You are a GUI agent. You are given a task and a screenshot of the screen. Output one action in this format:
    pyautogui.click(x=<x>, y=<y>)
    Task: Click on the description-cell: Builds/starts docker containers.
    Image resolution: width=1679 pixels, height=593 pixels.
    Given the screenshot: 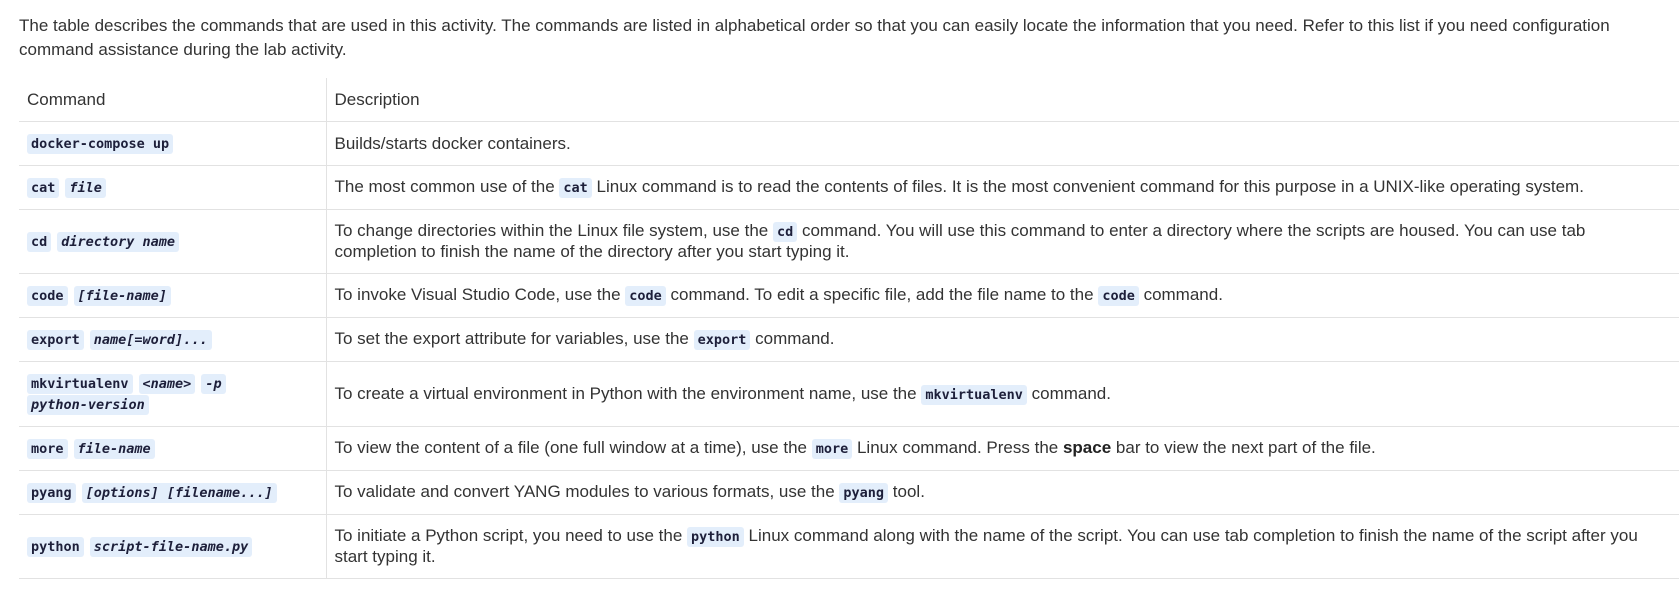 What is the action you would take?
    pyautogui.click(x=1002, y=143)
    